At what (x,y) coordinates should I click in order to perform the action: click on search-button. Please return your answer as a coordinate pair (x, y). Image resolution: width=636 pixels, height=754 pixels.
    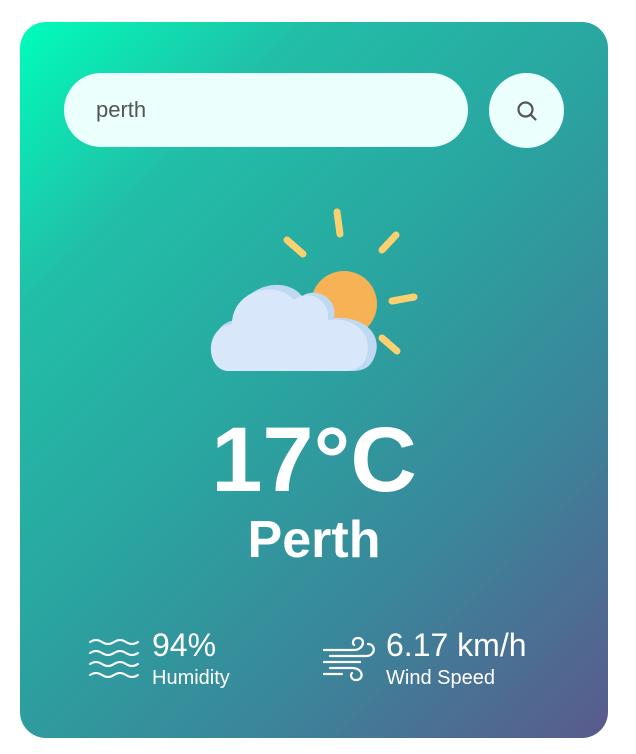
    Looking at the image, I should click on (526, 110).